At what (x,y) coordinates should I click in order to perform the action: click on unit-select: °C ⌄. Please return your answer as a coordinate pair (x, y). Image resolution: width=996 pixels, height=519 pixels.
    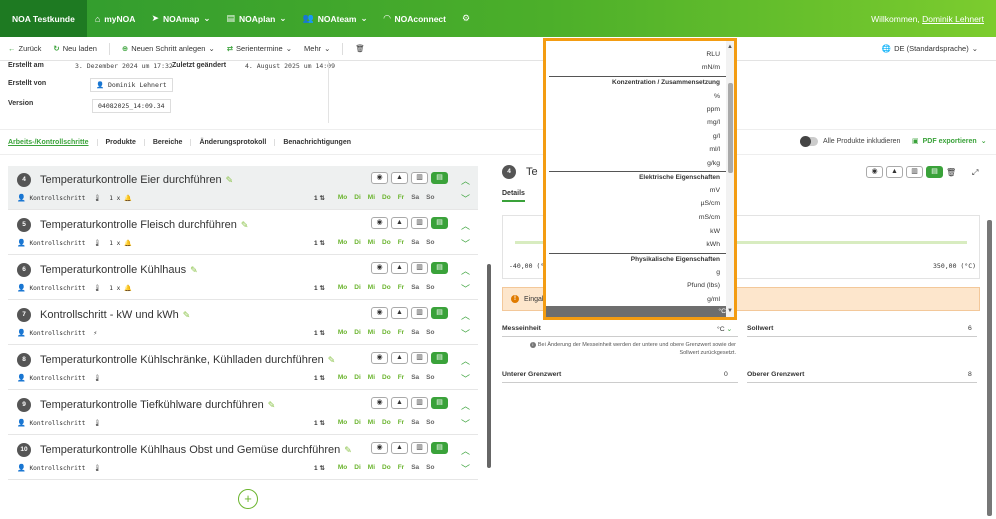
    Looking at the image, I should click on (724, 329).